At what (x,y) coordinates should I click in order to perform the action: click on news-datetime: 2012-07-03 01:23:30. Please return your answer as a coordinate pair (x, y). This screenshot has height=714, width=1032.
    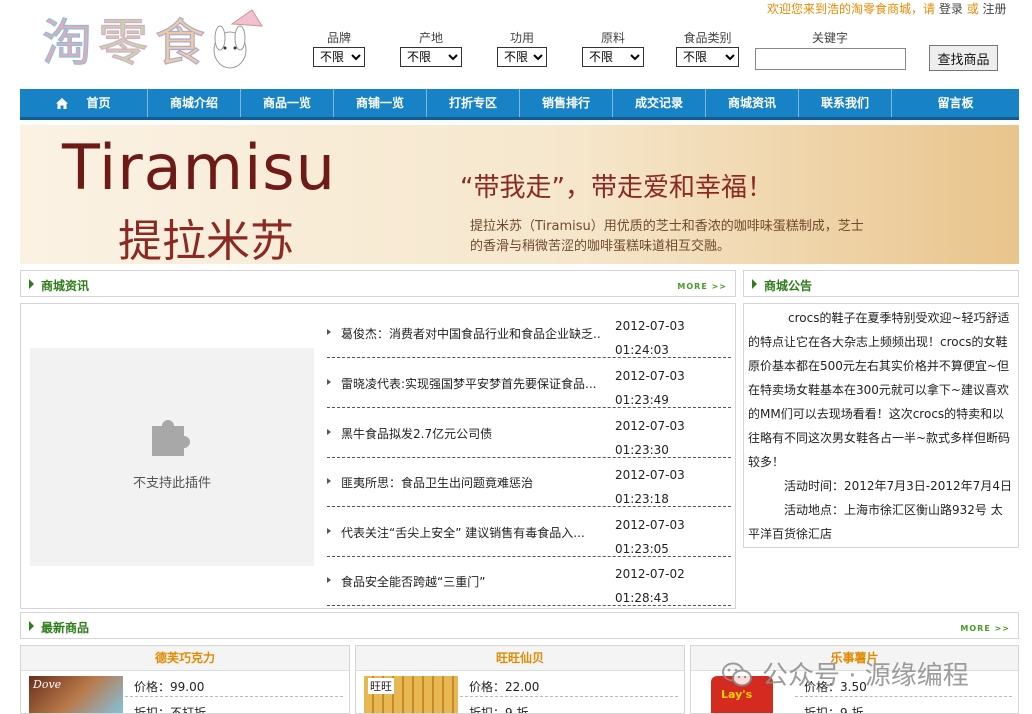
    Looking at the image, I should click on (650, 438).